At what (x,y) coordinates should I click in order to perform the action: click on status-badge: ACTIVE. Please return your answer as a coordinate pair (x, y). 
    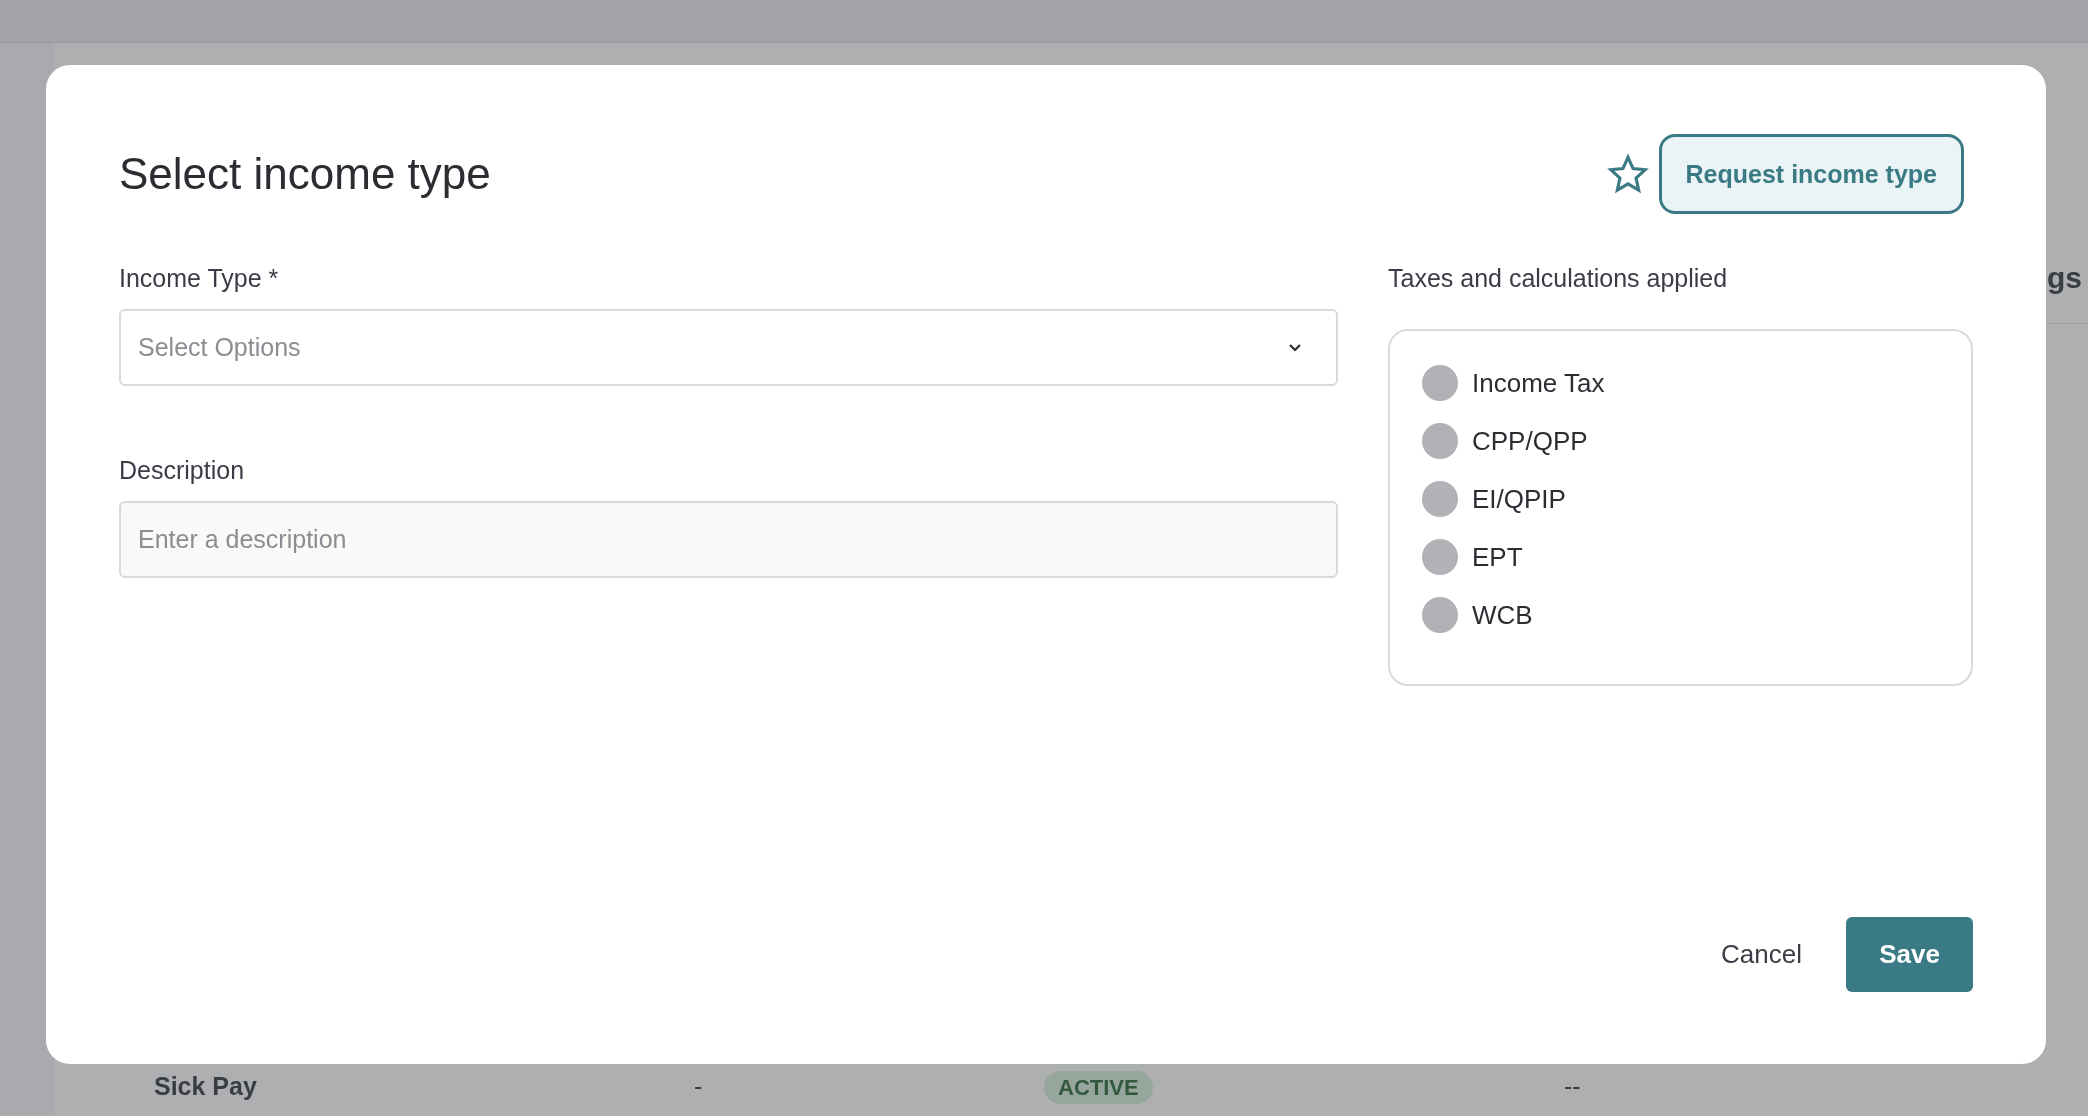
    Looking at the image, I should click on (1098, 1087).